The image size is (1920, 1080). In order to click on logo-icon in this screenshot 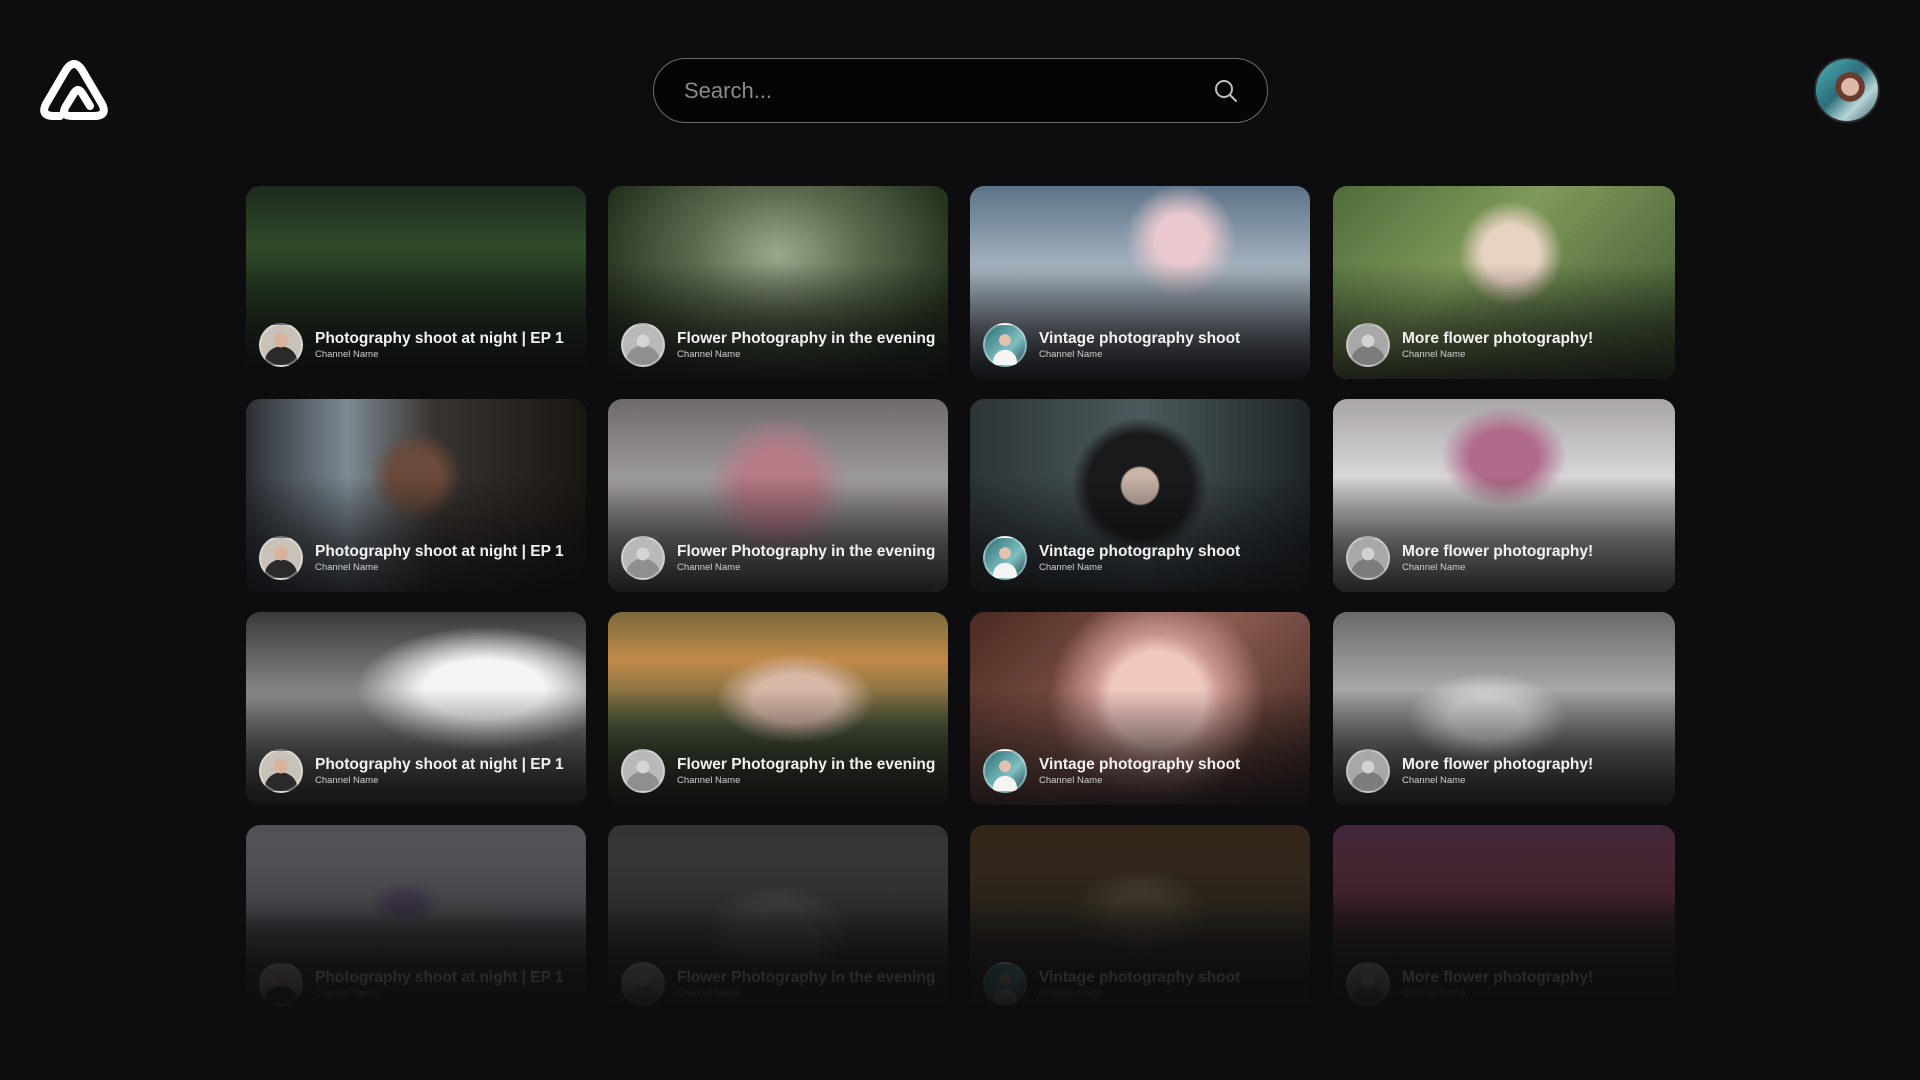, I will do `click(74, 91)`.